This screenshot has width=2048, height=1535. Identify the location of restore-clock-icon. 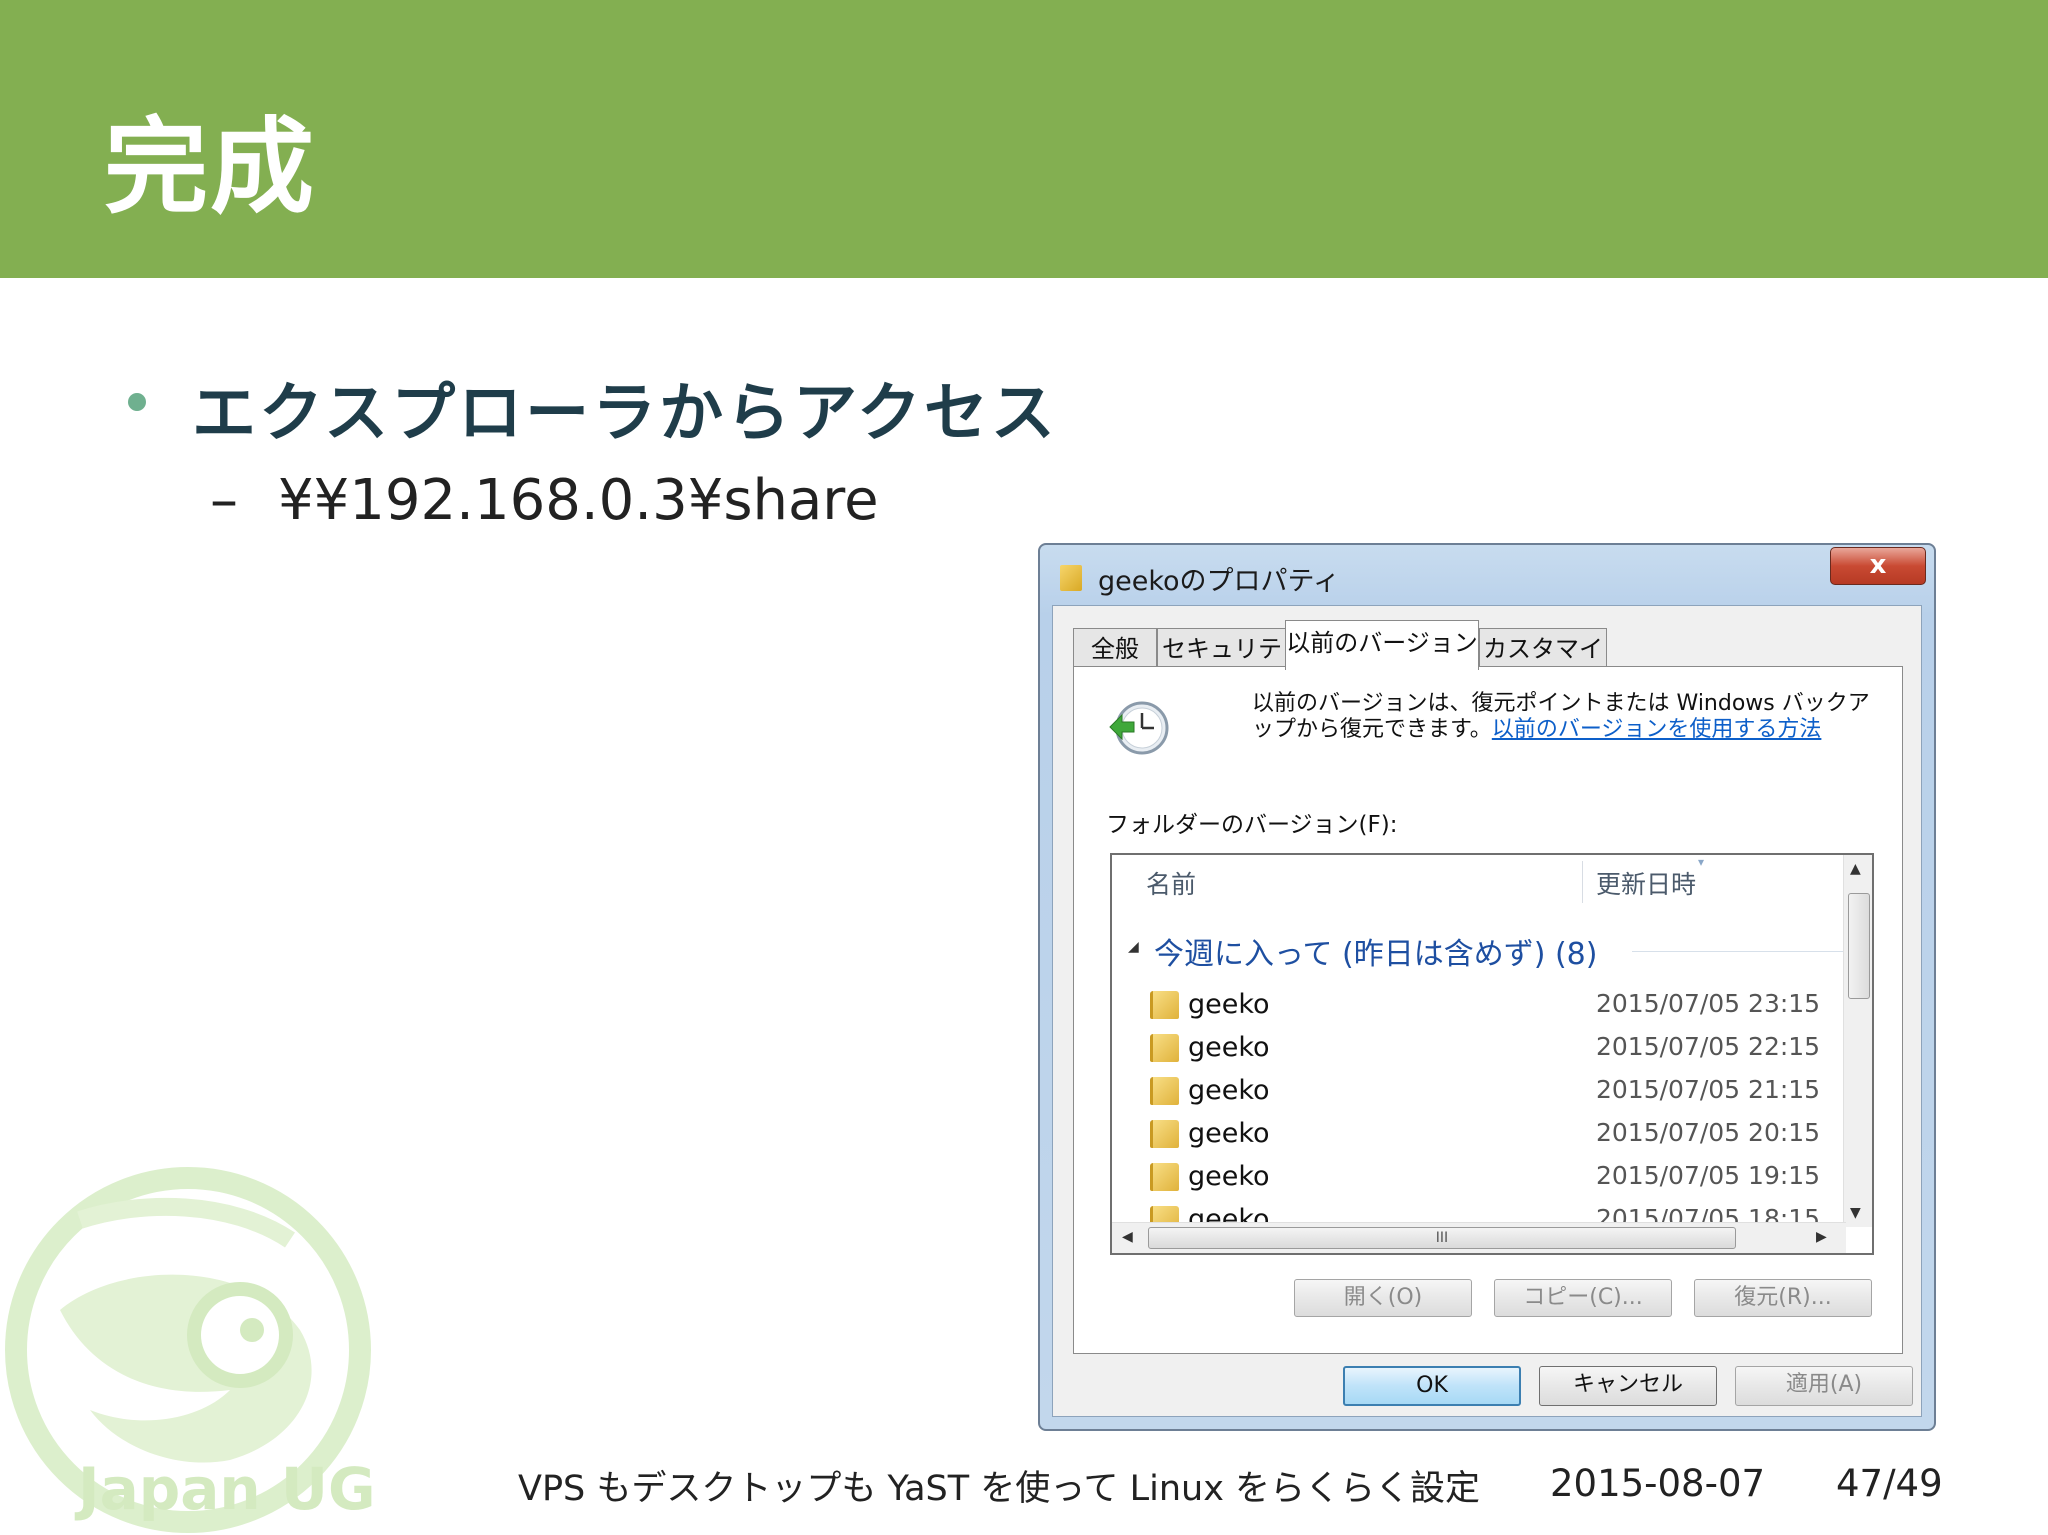
(1139, 728).